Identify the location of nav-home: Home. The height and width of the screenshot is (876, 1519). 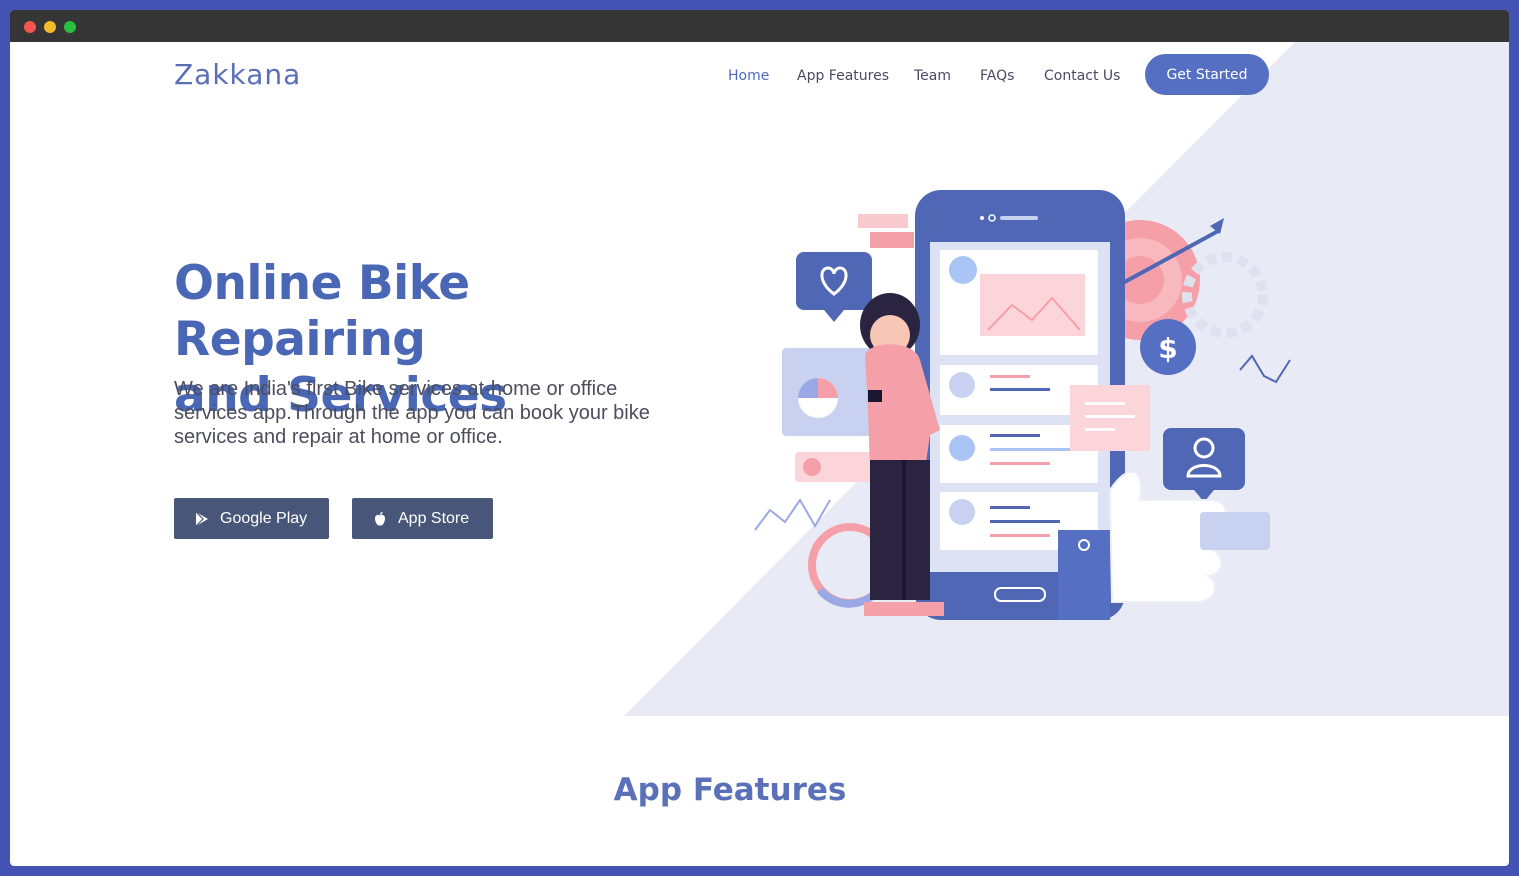
(748, 76).